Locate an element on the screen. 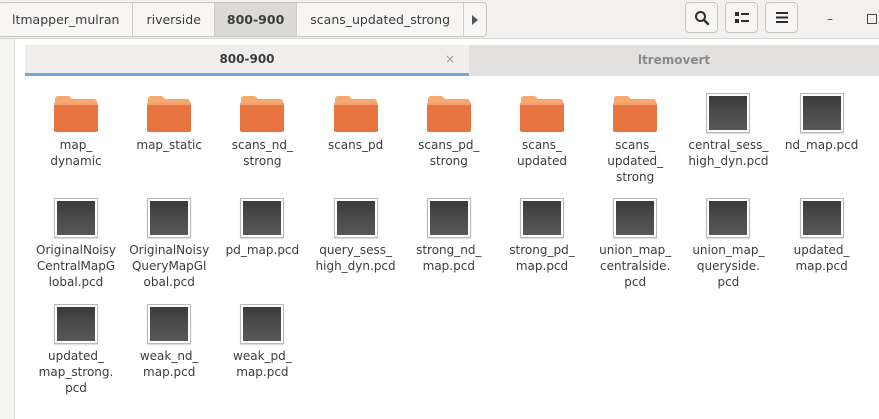 The width and height of the screenshot is (879, 419). file-item: union_map_ centralside. pcd is located at coordinates (635, 244).